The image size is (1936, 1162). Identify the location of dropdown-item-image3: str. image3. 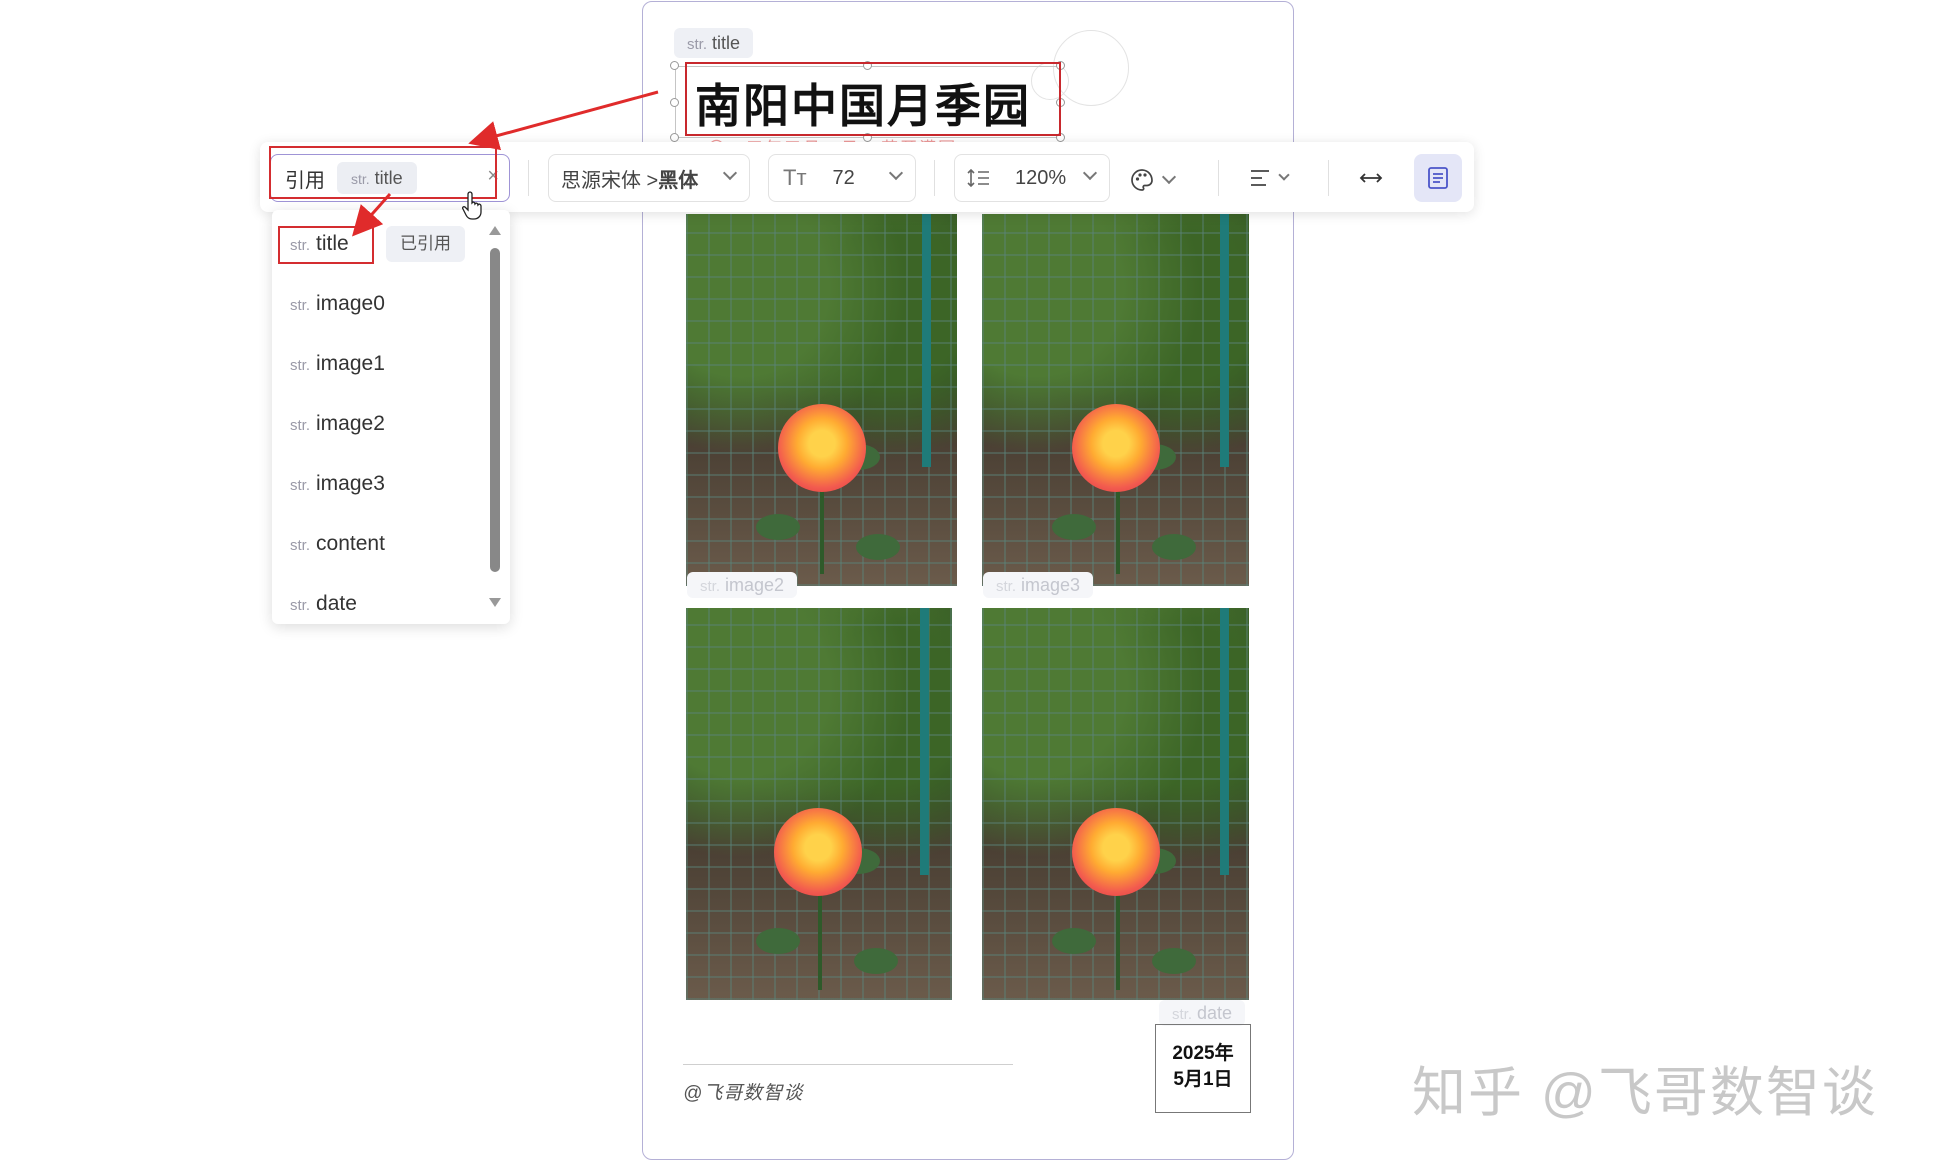
(337, 484).